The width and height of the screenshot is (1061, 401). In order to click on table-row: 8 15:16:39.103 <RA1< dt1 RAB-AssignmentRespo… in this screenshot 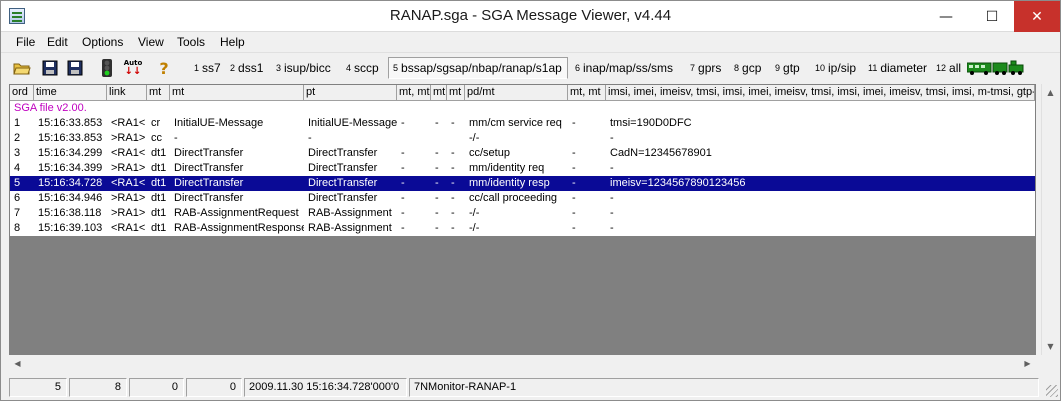, I will do `click(522, 228)`.